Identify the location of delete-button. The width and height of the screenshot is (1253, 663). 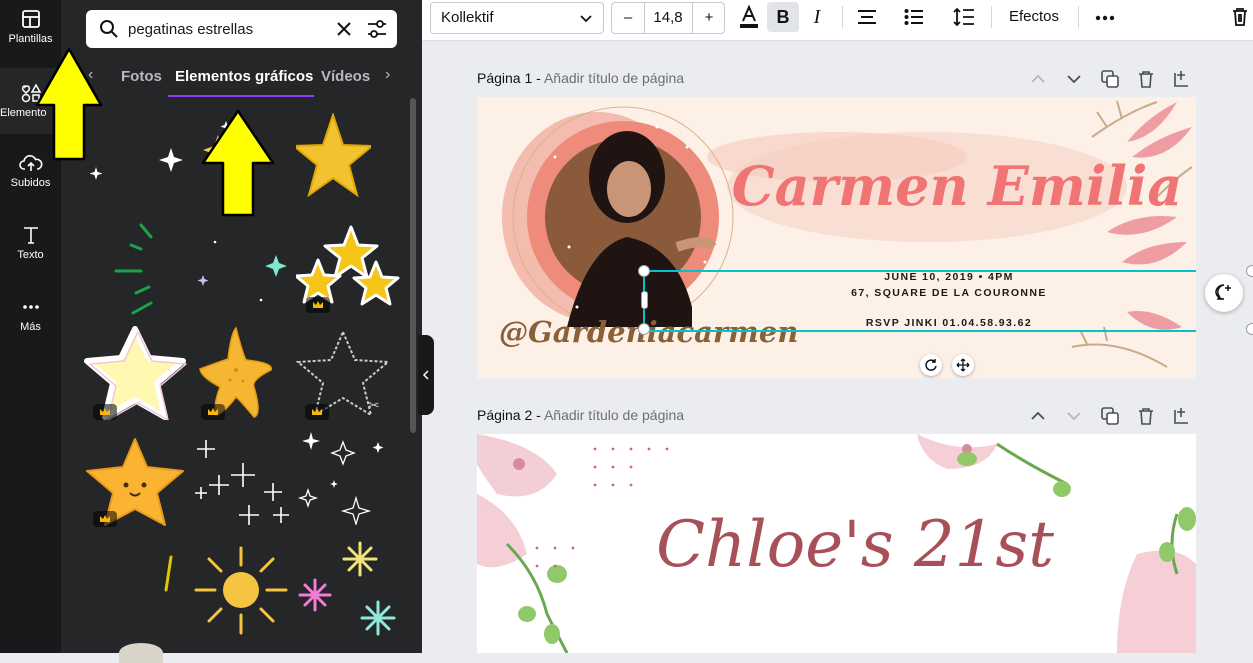
(1240, 17).